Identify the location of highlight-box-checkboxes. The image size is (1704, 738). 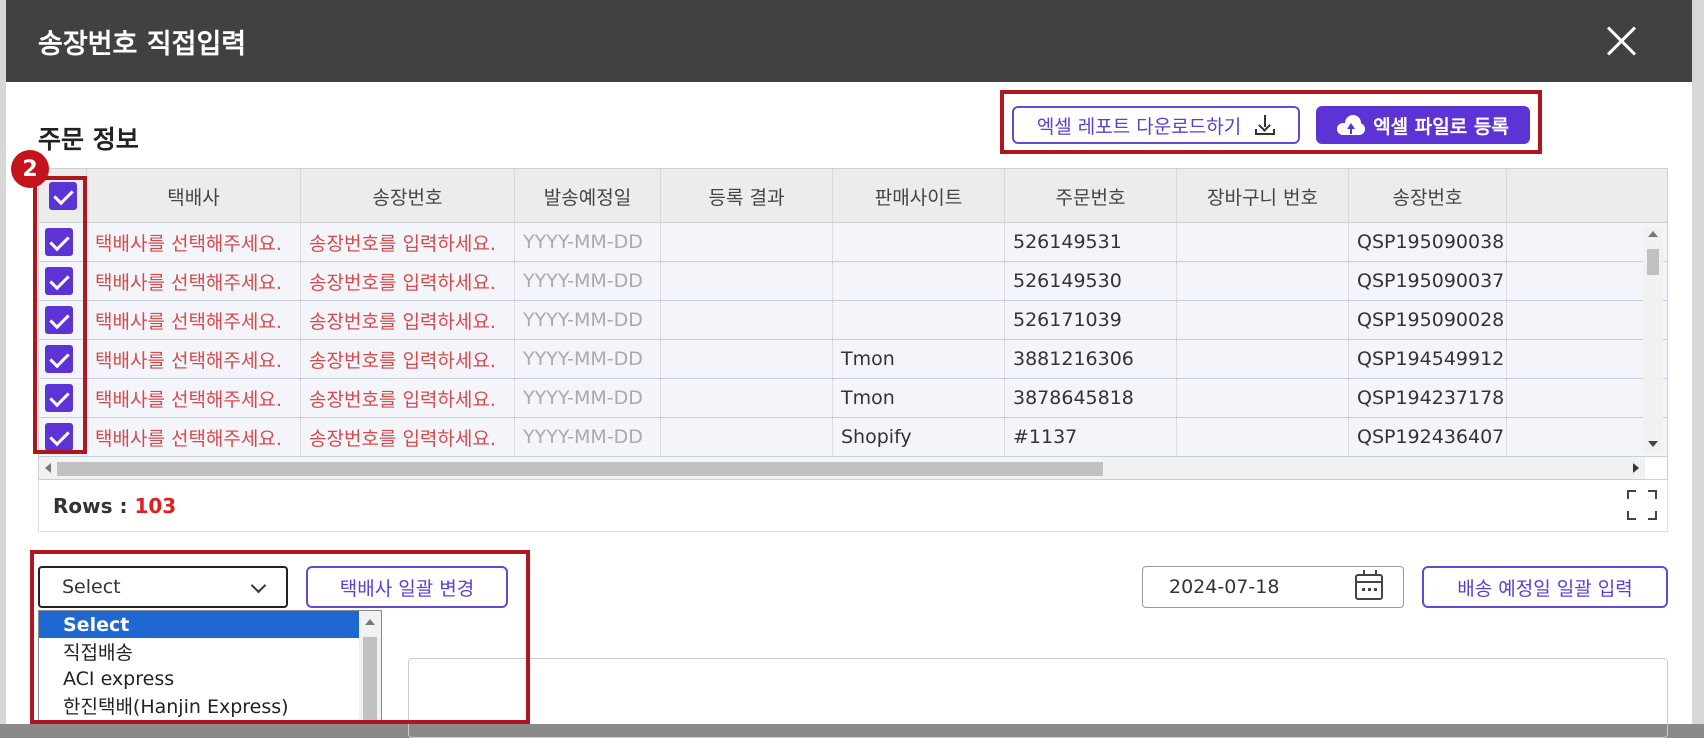
(60, 315).